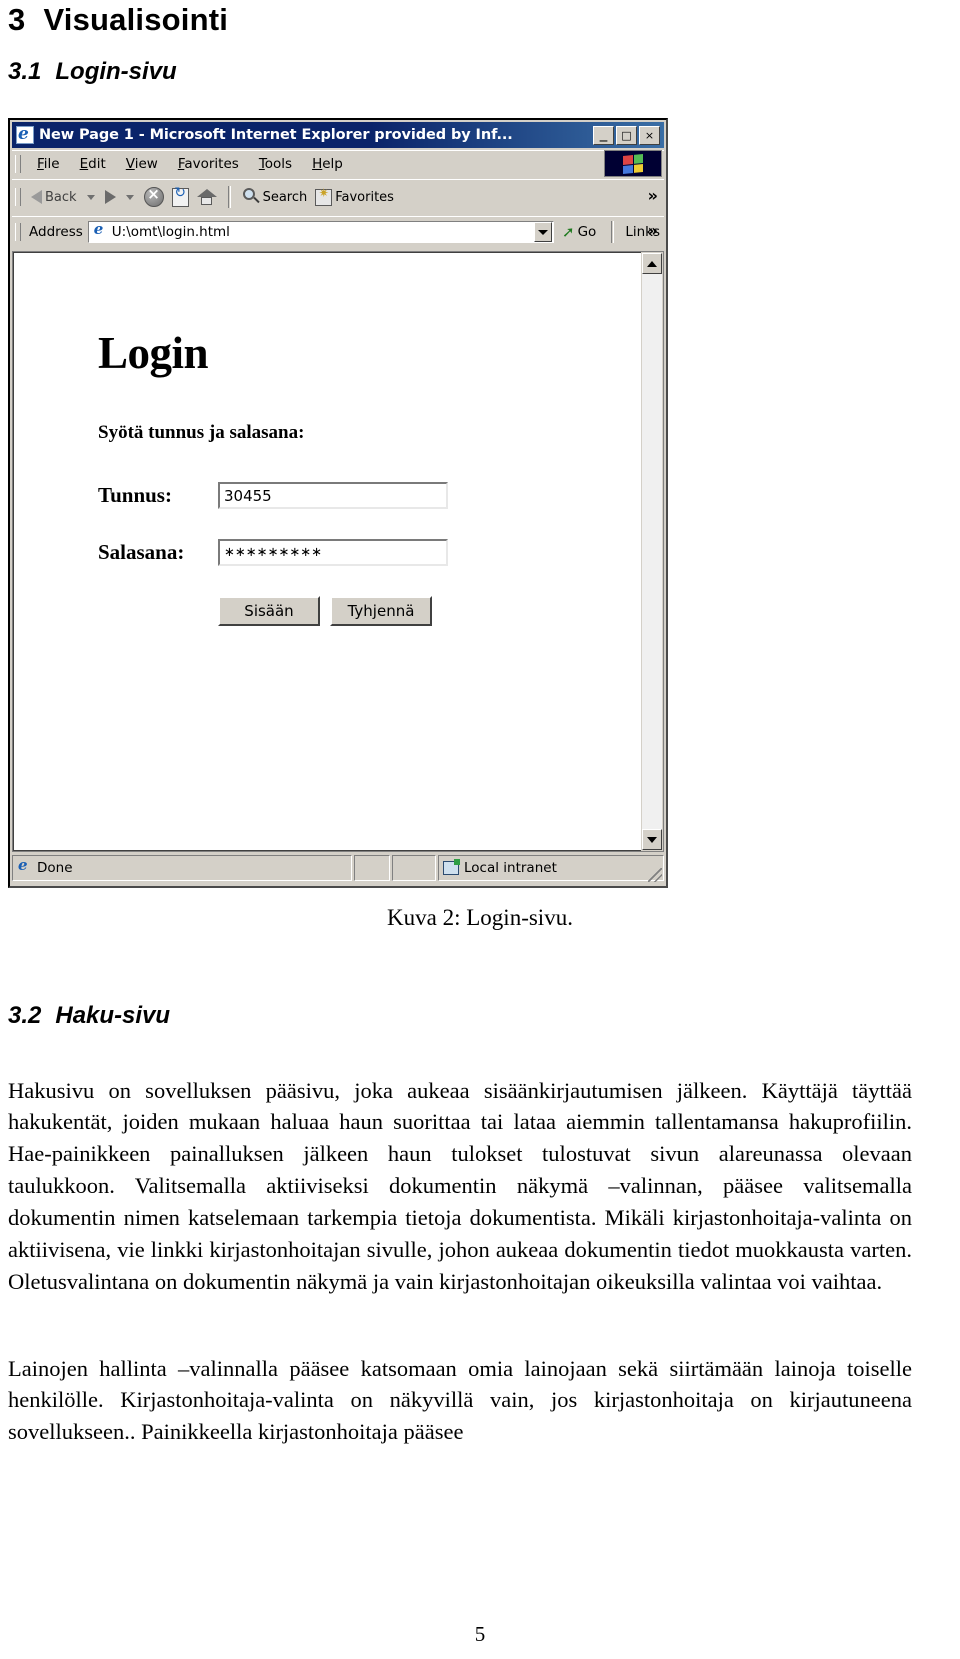 The height and width of the screenshot is (1659, 960). I want to click on minimize-icon: _, so click(603, 132).